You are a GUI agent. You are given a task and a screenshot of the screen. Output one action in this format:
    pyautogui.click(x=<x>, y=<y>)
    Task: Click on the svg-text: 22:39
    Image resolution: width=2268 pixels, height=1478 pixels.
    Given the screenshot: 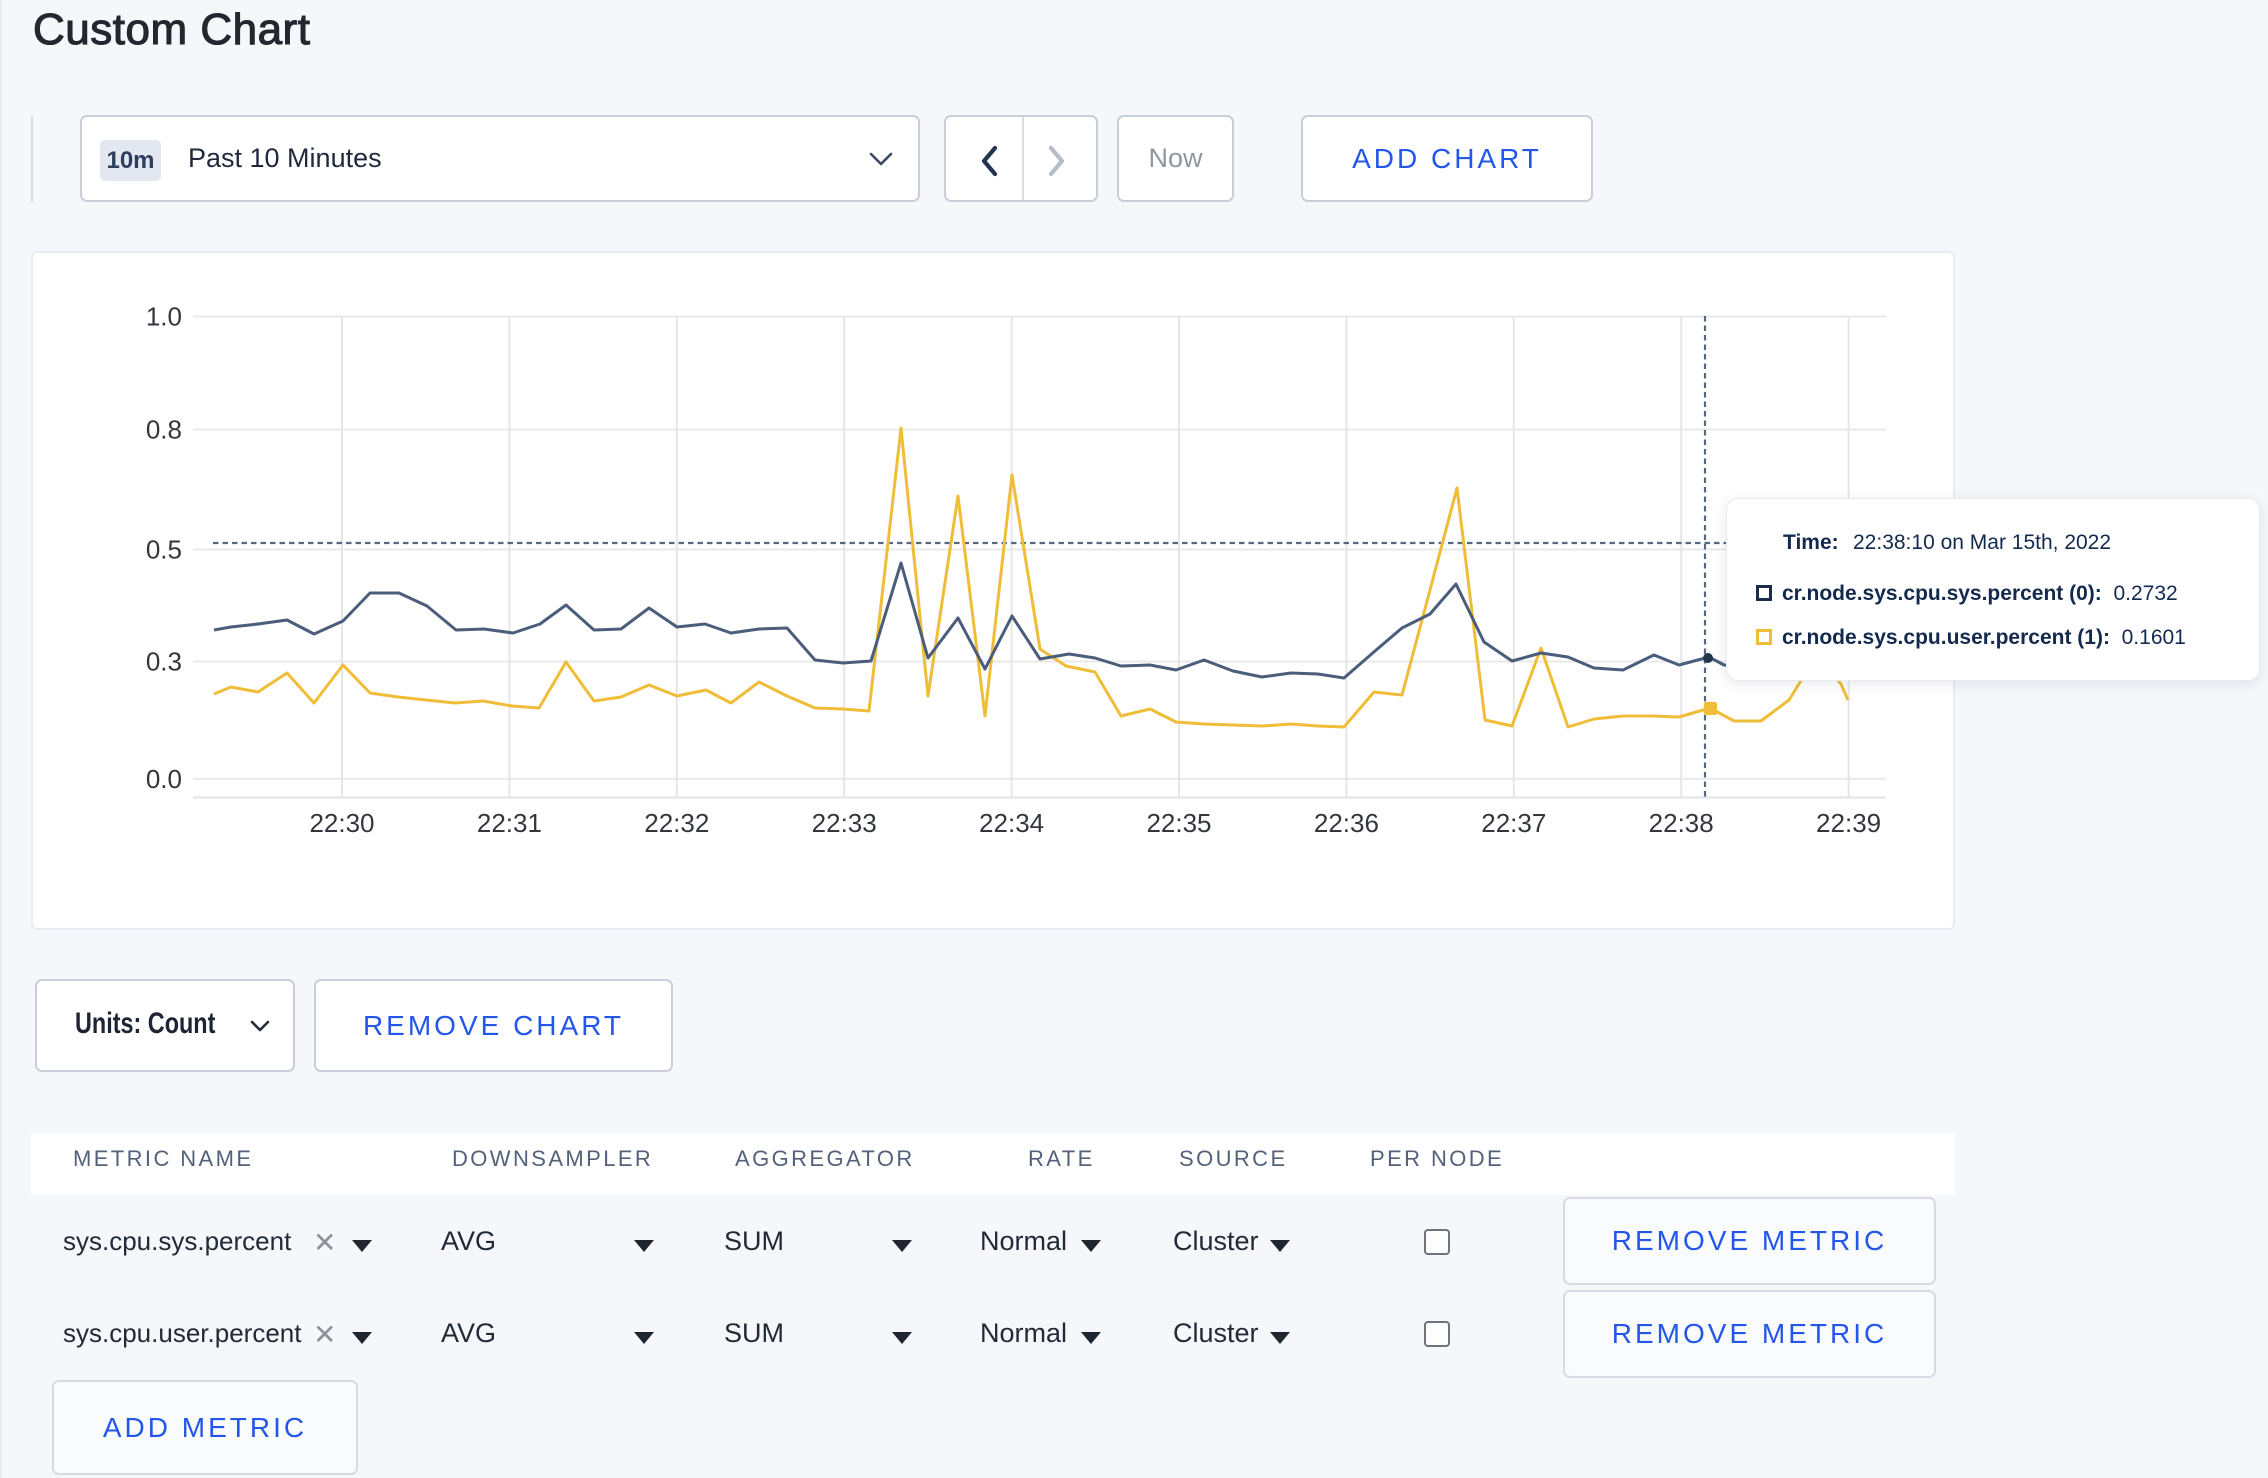 What is the action you would take?
    pyautogui.click(x=1848, y=823)
    